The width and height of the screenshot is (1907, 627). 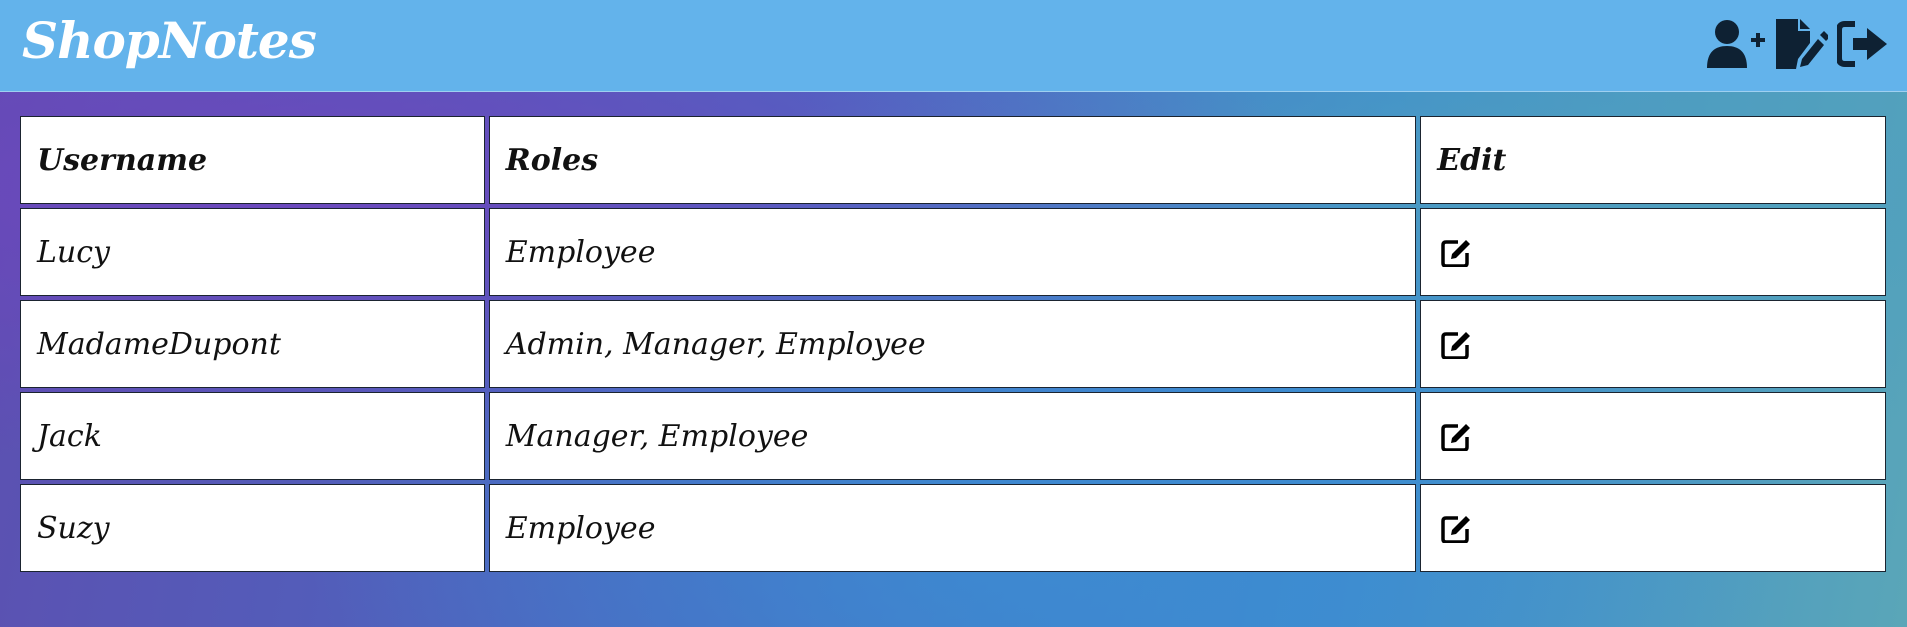 What do you see at coordinates (252, 160) in the screenshot?
I see `header-username: Username` at bounding box center [252, 160].